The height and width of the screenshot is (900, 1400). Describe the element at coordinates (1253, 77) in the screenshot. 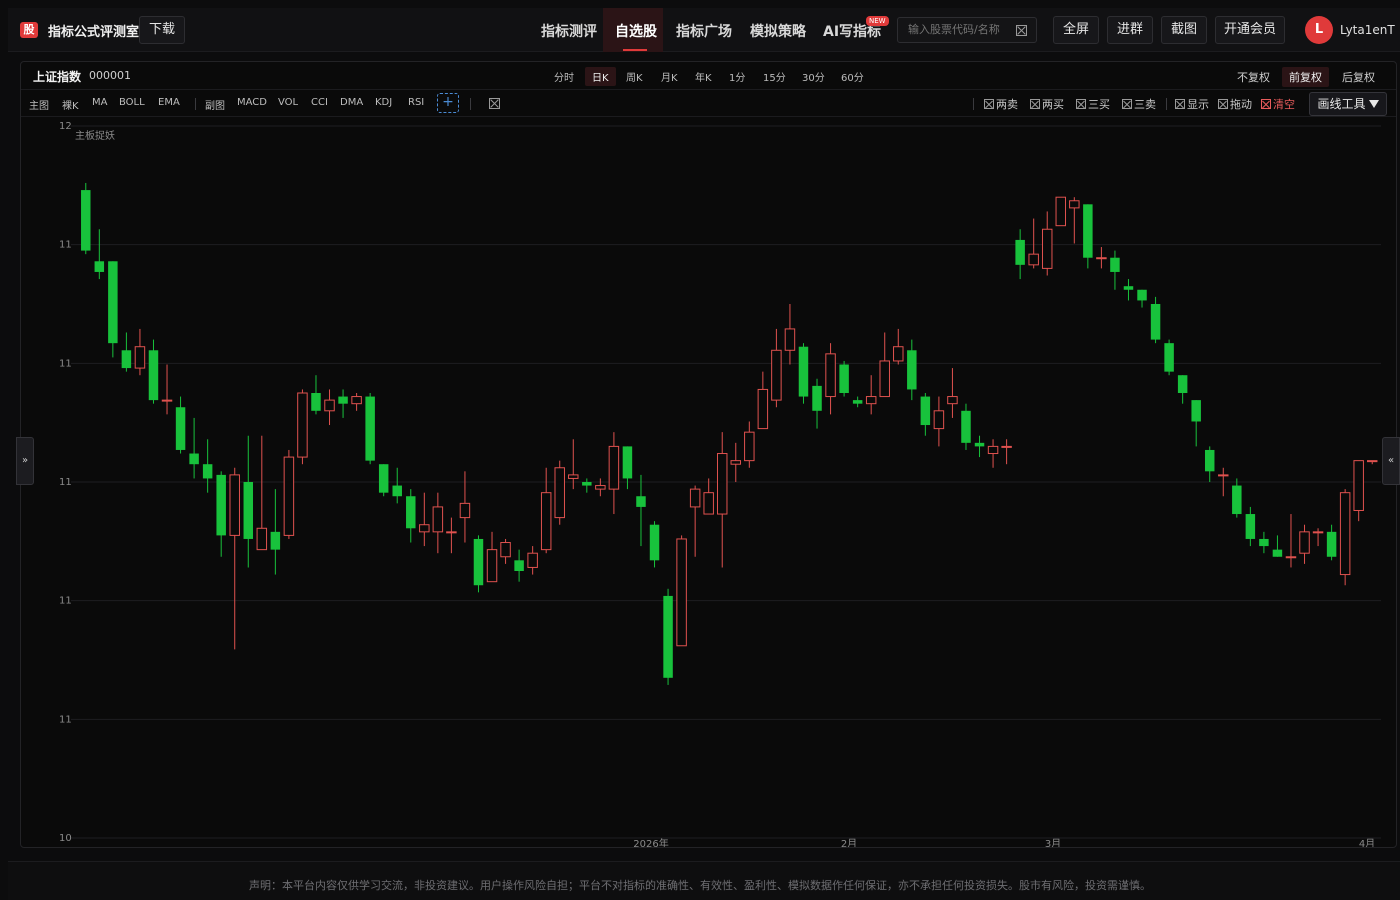

I see `adjust-none: 不复权` at that location.